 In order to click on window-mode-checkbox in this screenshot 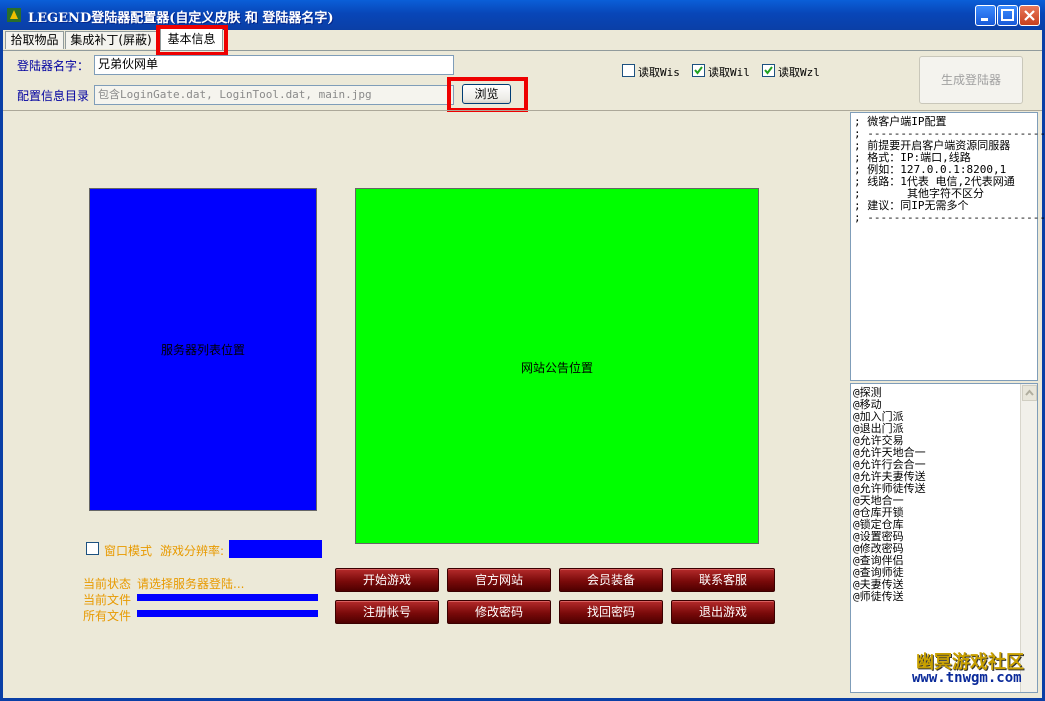, I will do `click(92, 548)`.